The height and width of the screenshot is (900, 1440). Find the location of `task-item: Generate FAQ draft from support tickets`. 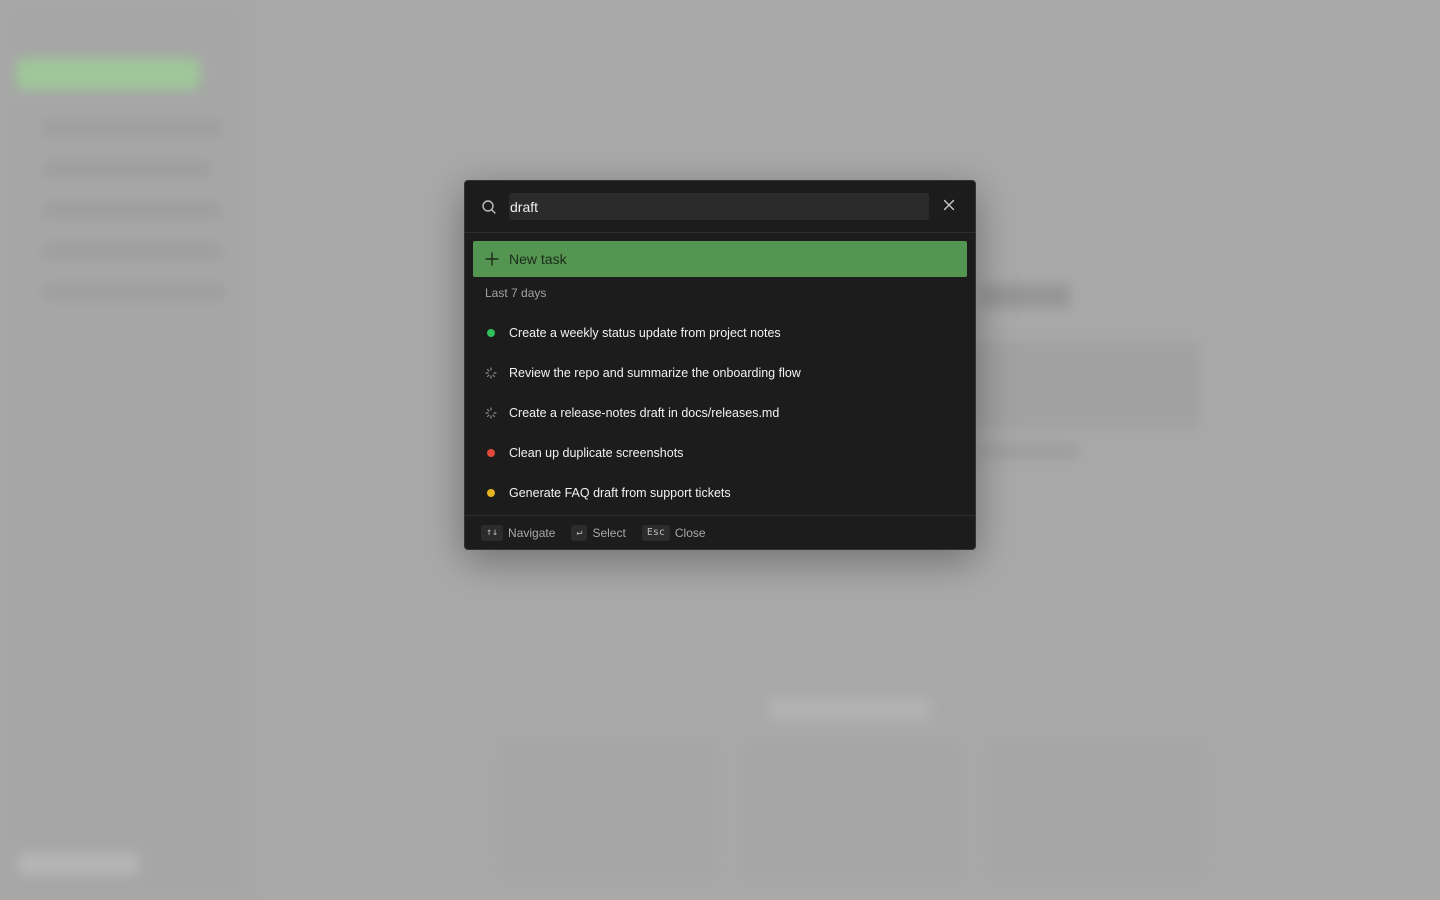

task-item: Generate FAQ draft from support tickets is located at coordinates (720, 493).